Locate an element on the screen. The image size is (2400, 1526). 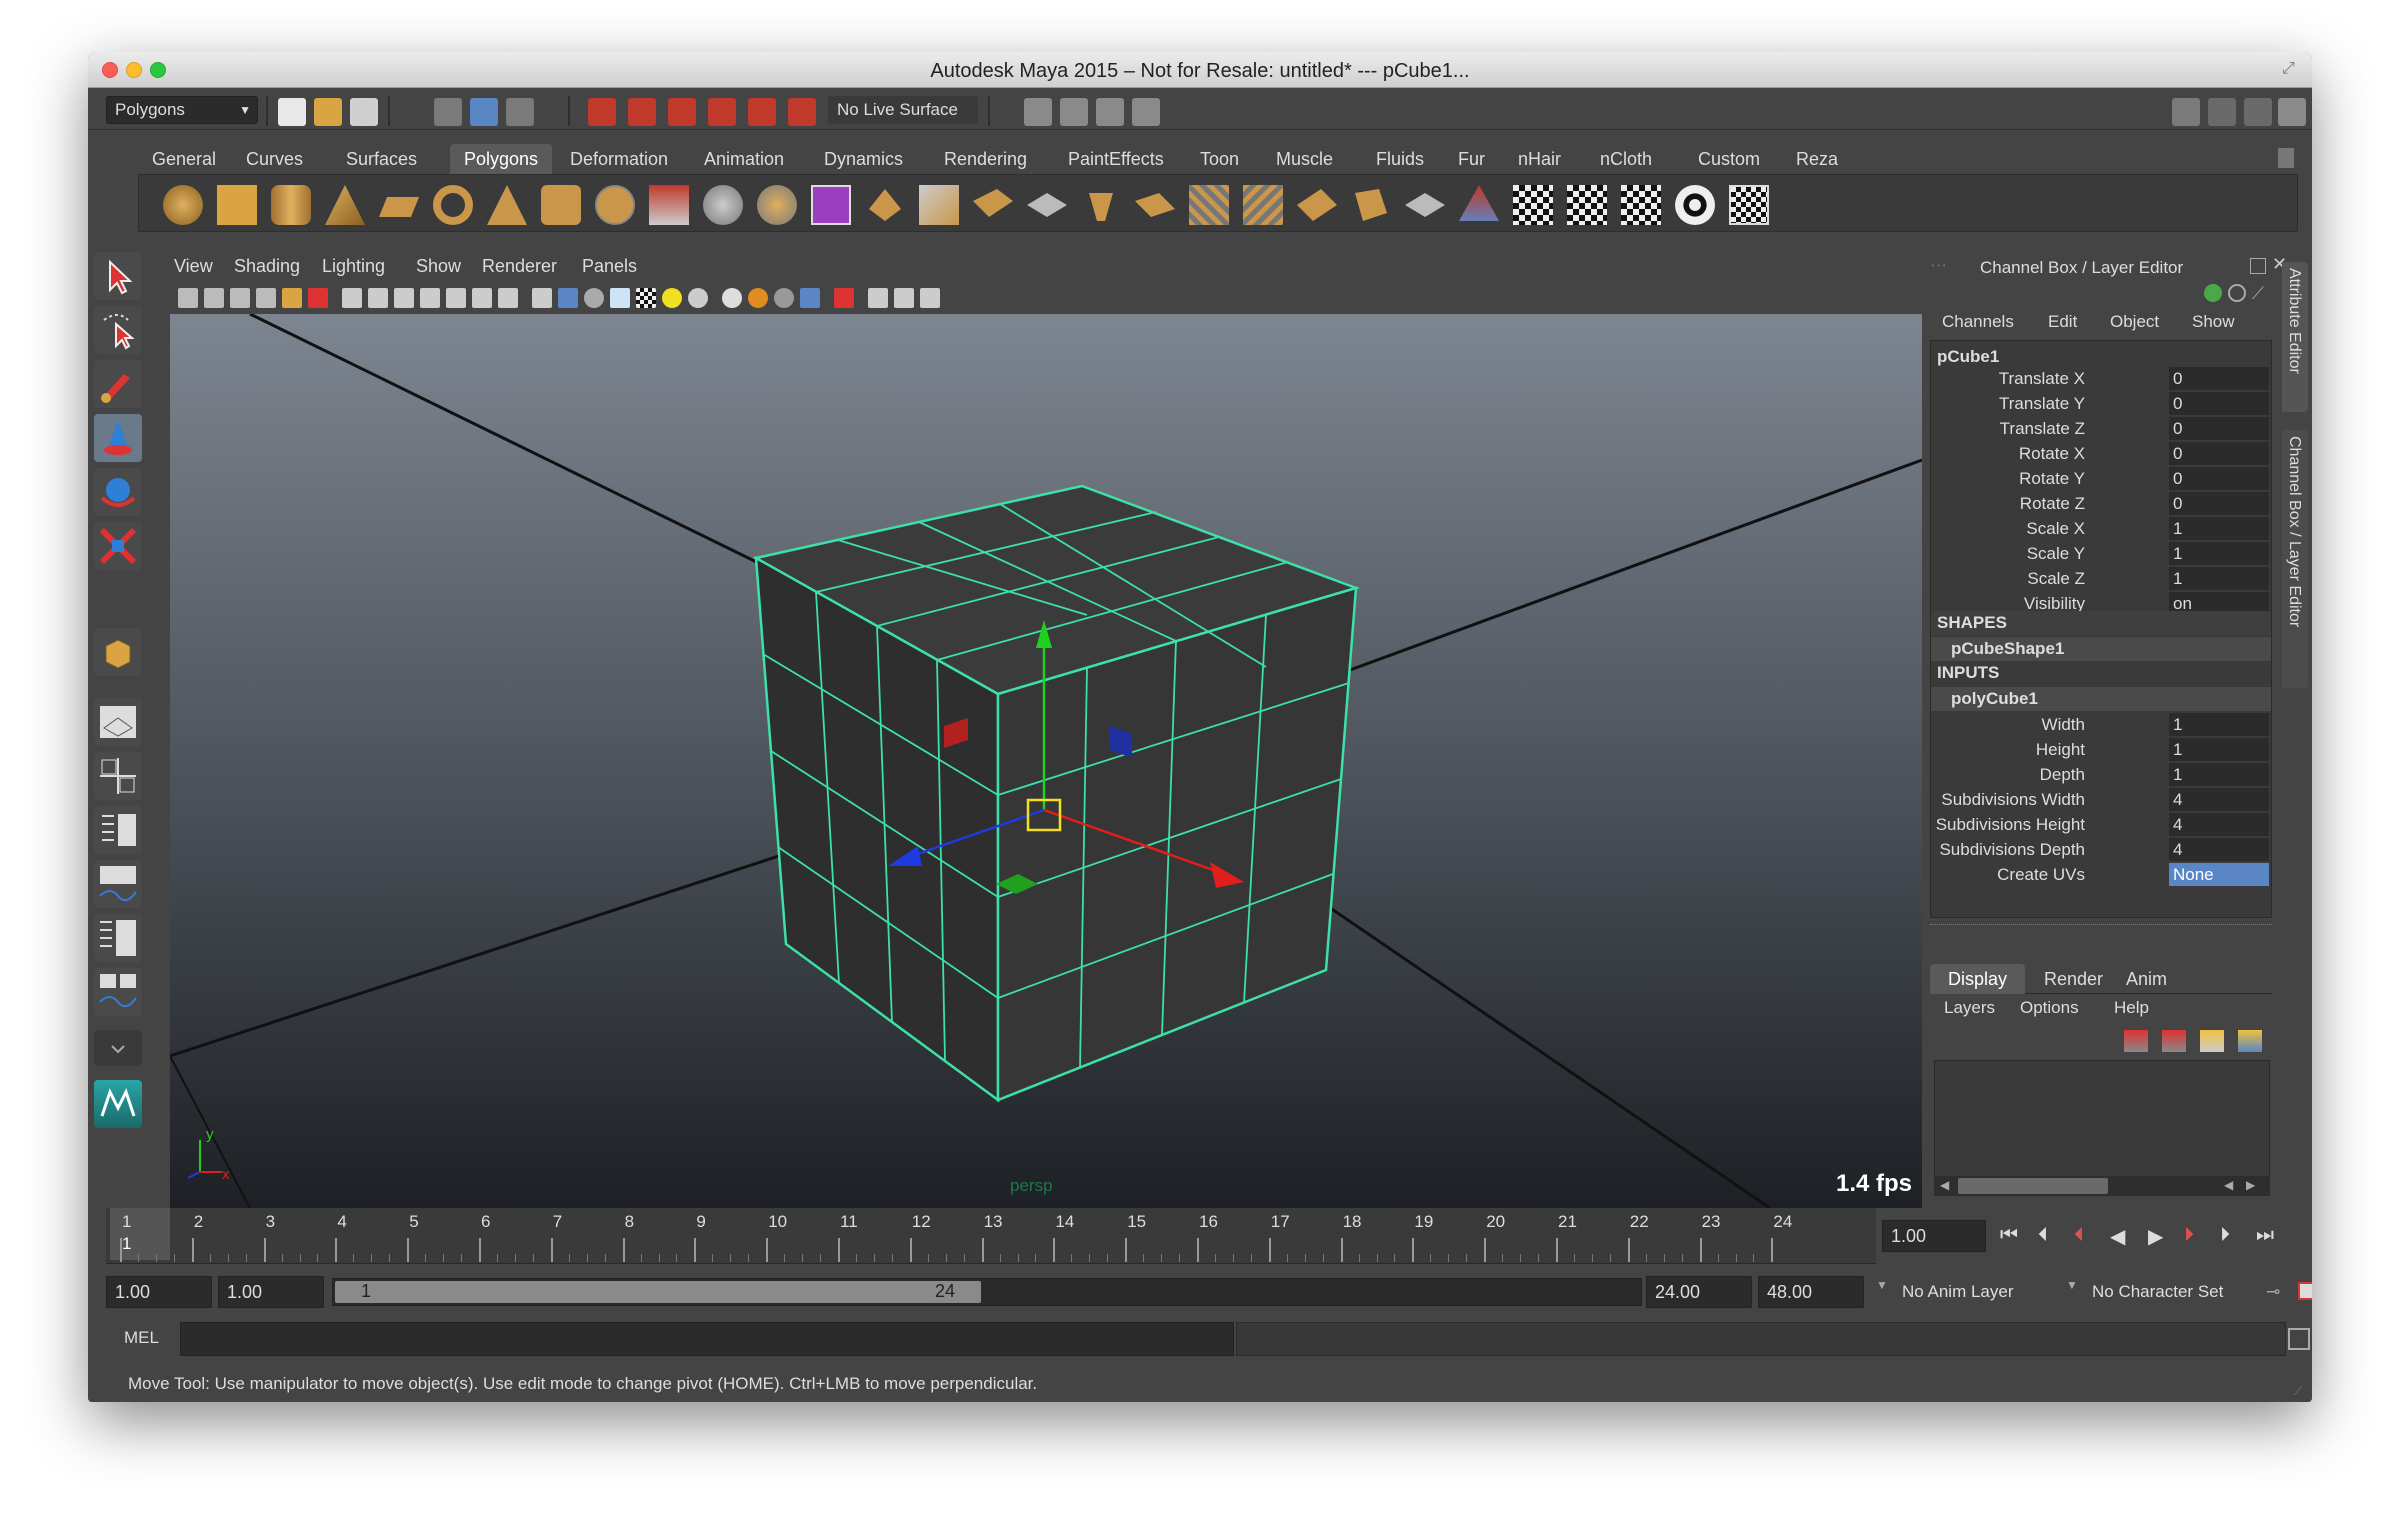
grease-pencil-icon is located at coordinates (318, 298).